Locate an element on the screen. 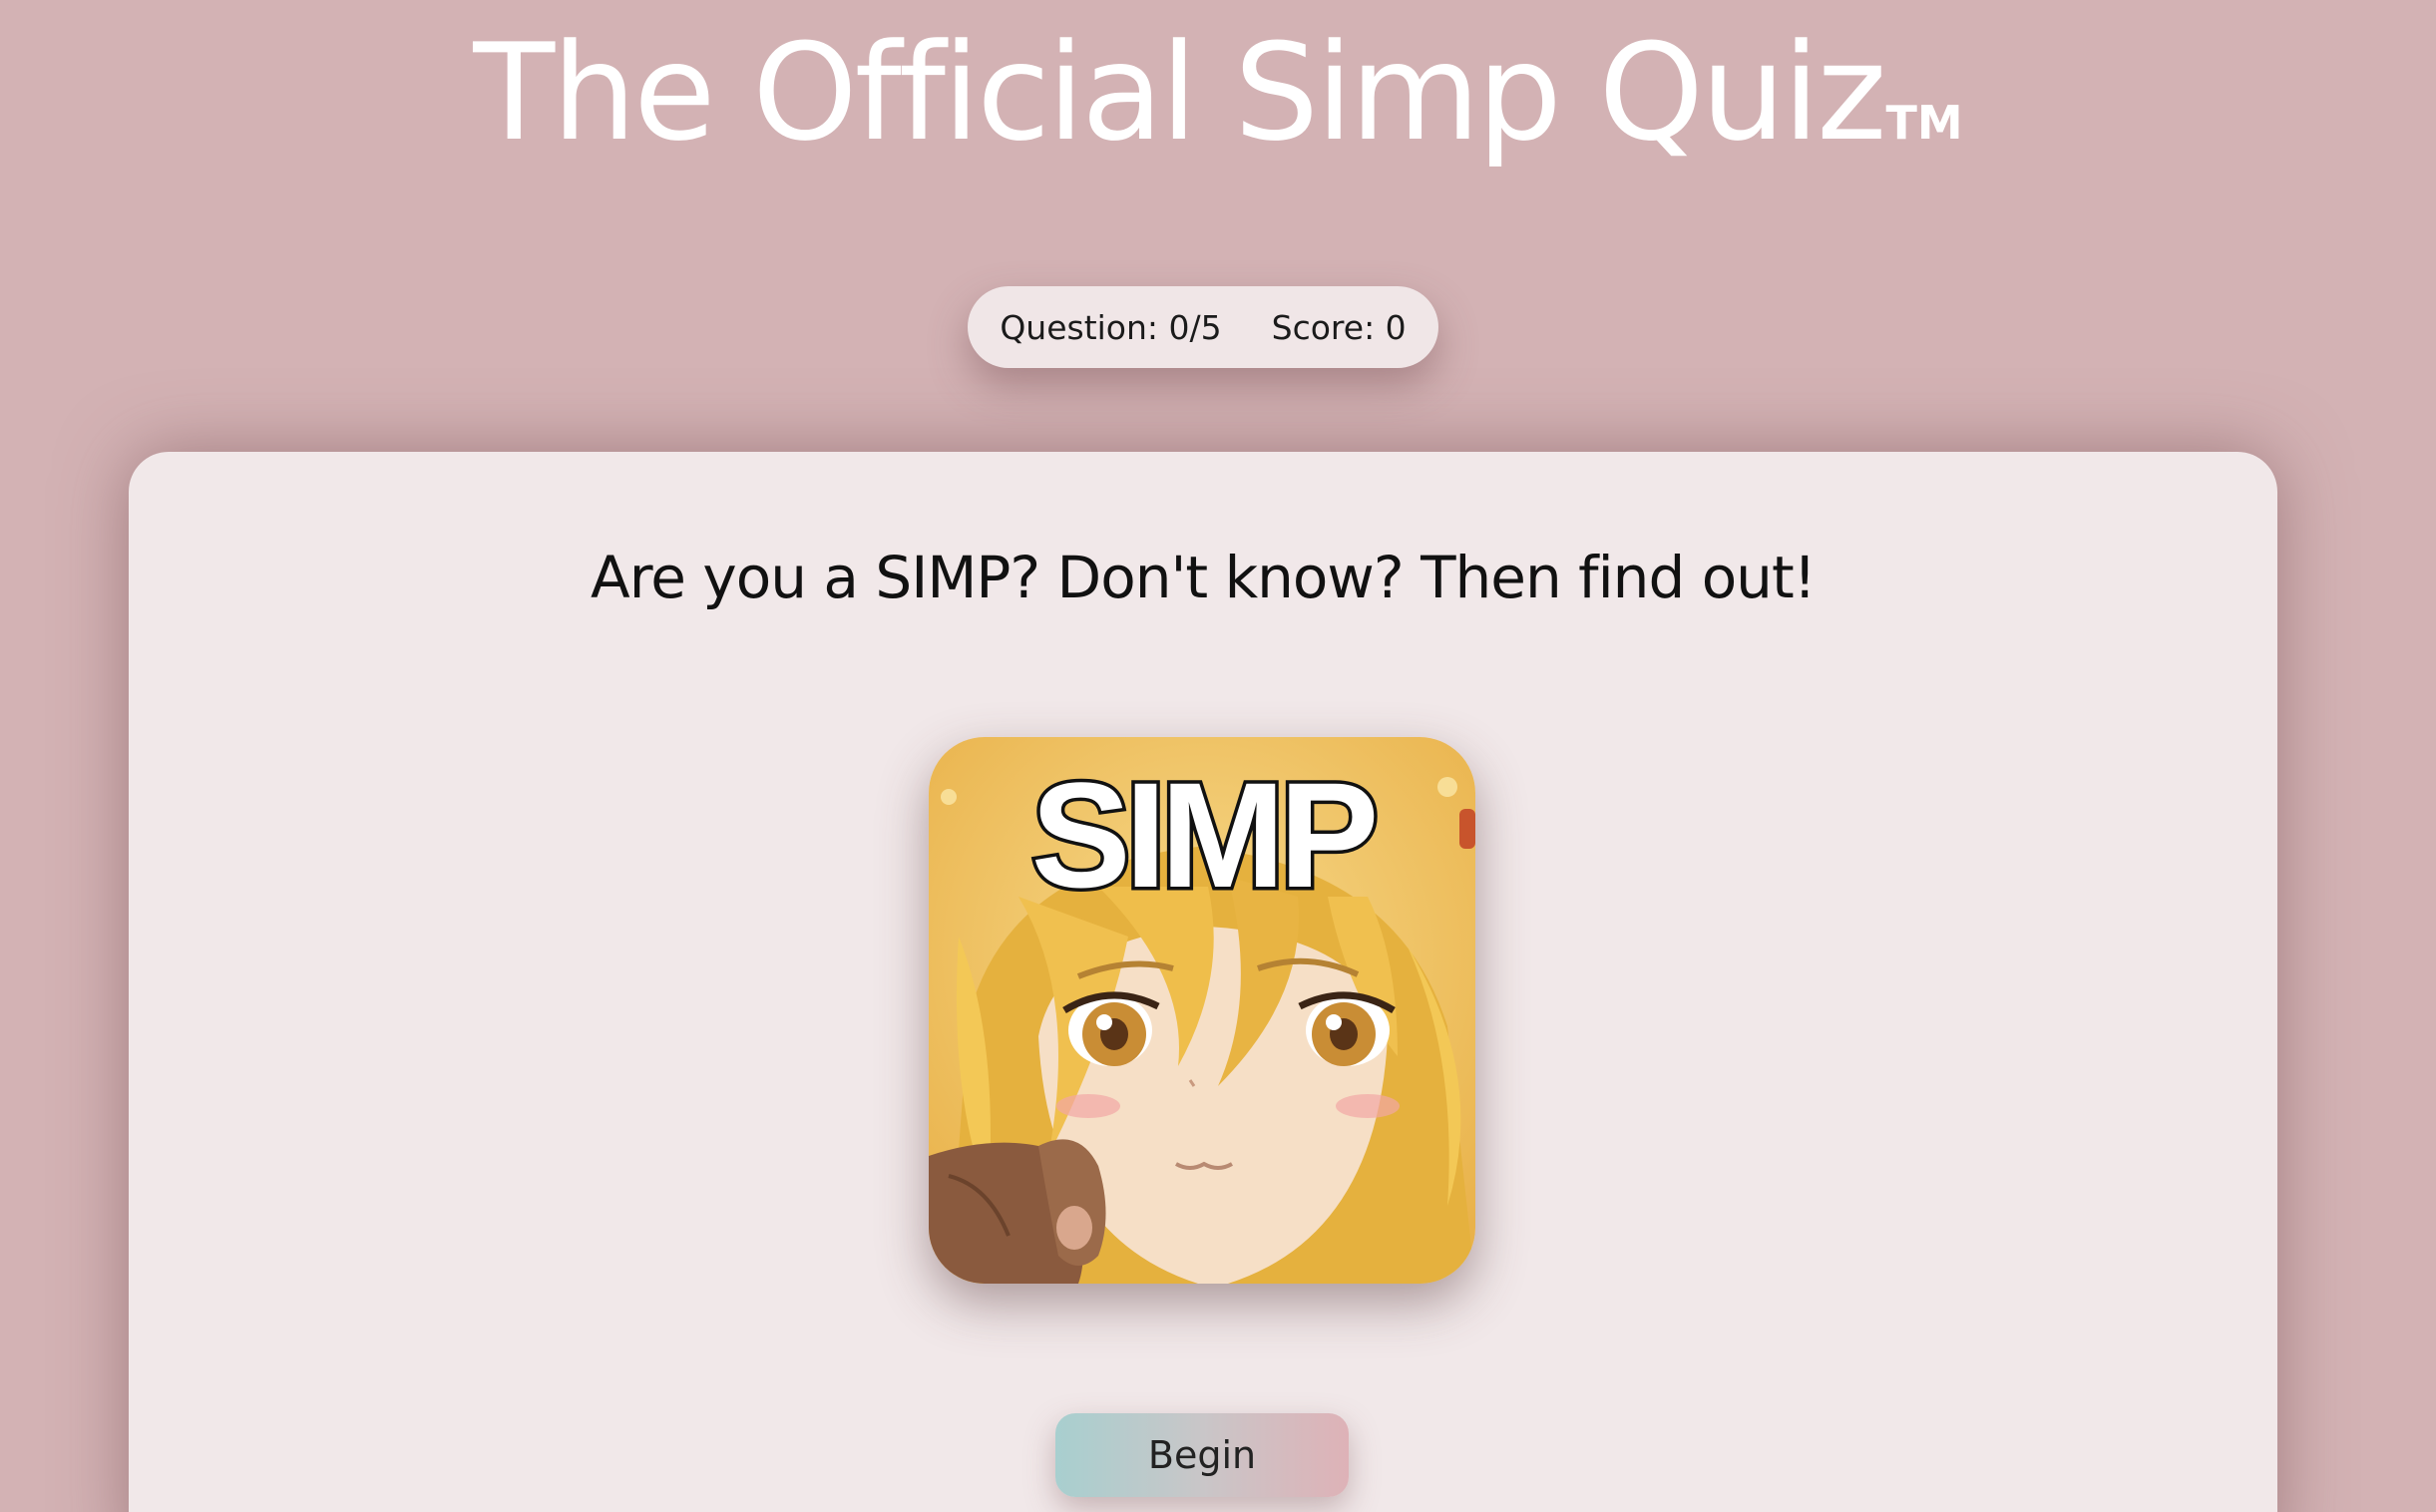 The height and width of the screenshot is (1512, 2436). quiz-image: SIMP is located at coordinates (1202, 1010).